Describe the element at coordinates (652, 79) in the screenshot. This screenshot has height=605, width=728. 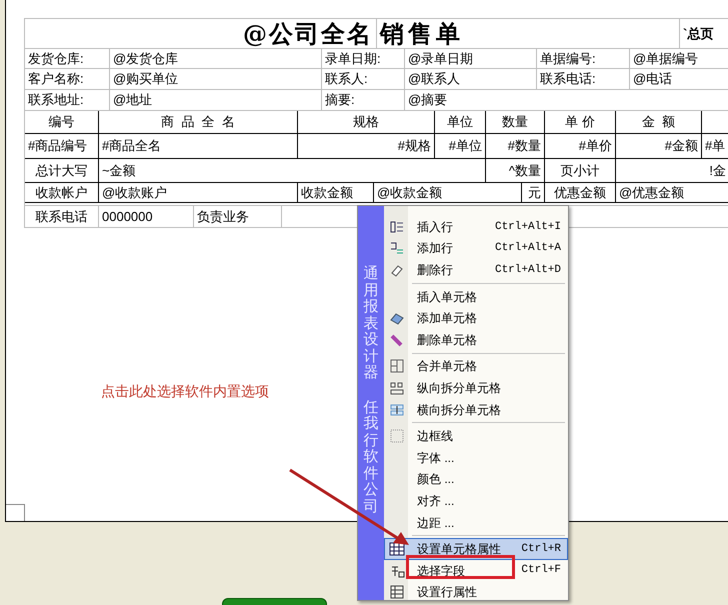
I see `table-cell-text: @电话` at that location.